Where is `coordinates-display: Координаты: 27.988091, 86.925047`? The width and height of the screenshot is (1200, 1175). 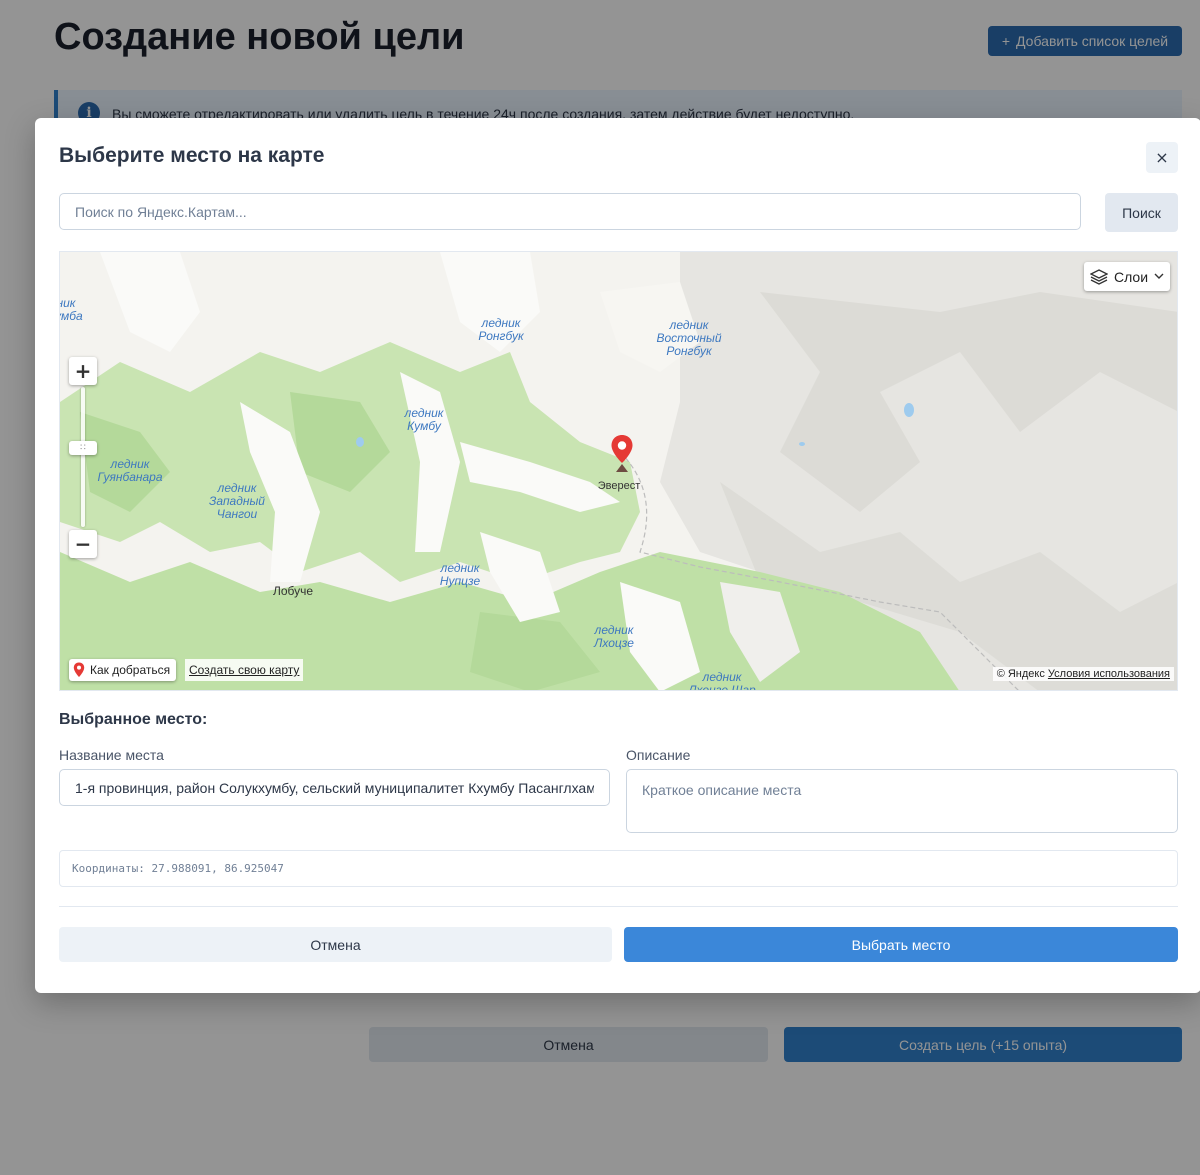
coordinates-display: Координаты: 27.988091, 86.925047 is located at coordinates (618, 868).